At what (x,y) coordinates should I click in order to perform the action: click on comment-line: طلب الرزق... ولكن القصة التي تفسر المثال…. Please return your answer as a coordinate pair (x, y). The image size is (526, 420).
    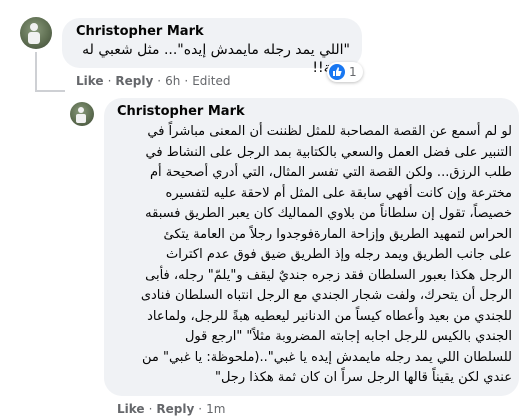
    Looking at the image, I should click on (330, 172).